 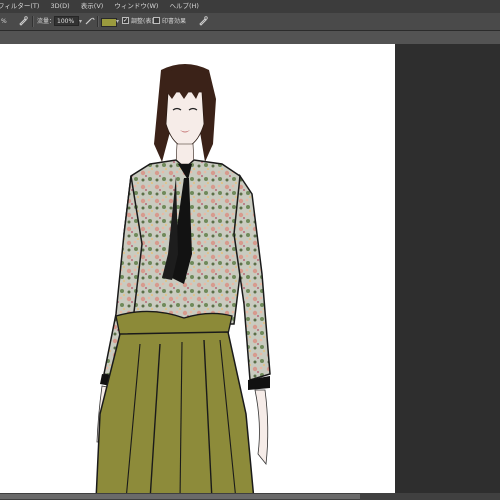 I want to click on menu-3d: 3D(D), so click(x=60, y=6).